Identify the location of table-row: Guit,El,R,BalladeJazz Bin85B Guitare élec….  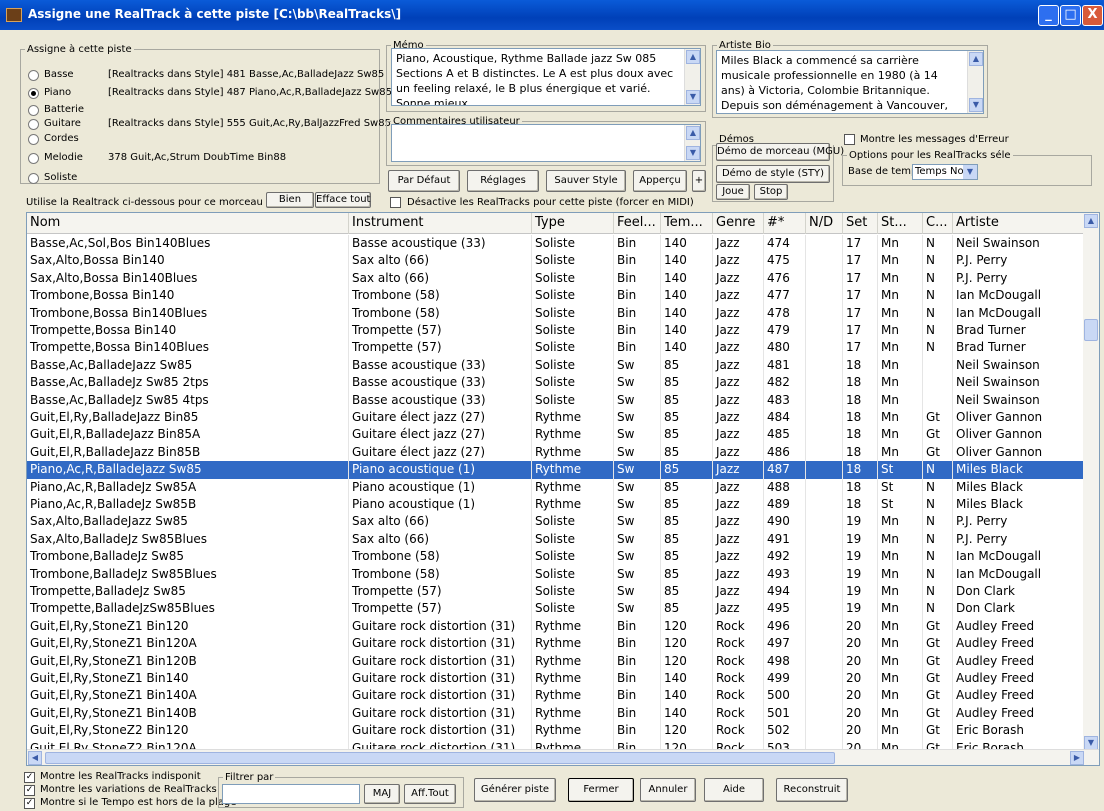
(556, 452).